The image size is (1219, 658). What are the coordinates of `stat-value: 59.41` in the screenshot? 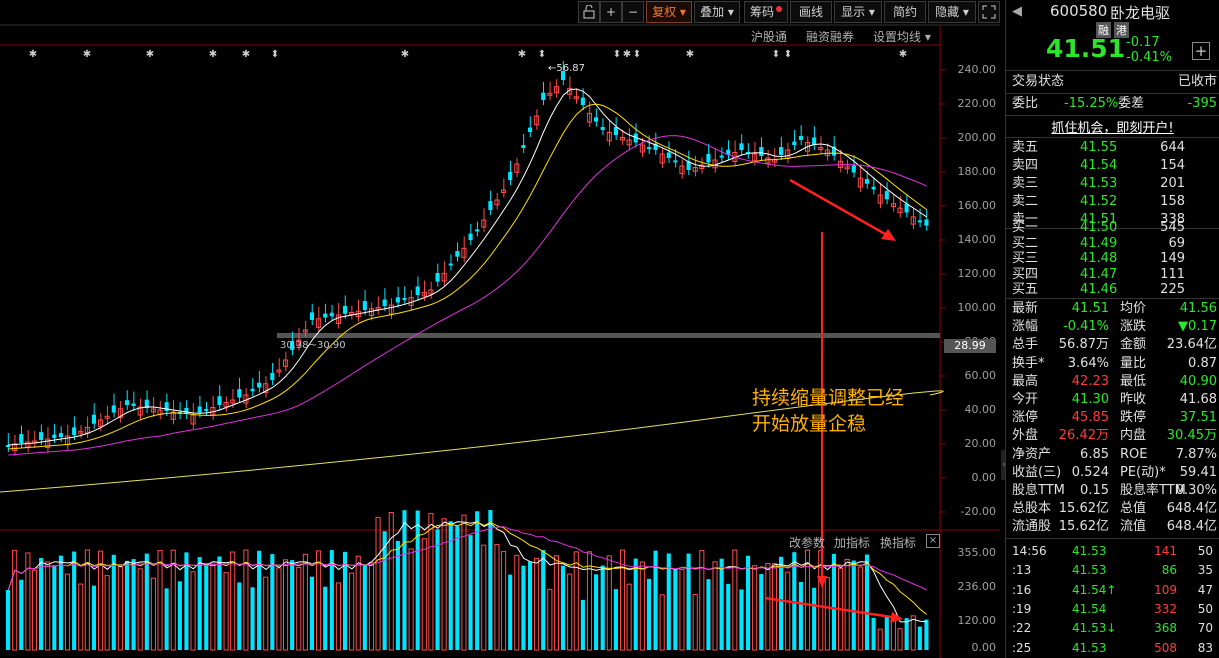 It's located at (1198, 472).